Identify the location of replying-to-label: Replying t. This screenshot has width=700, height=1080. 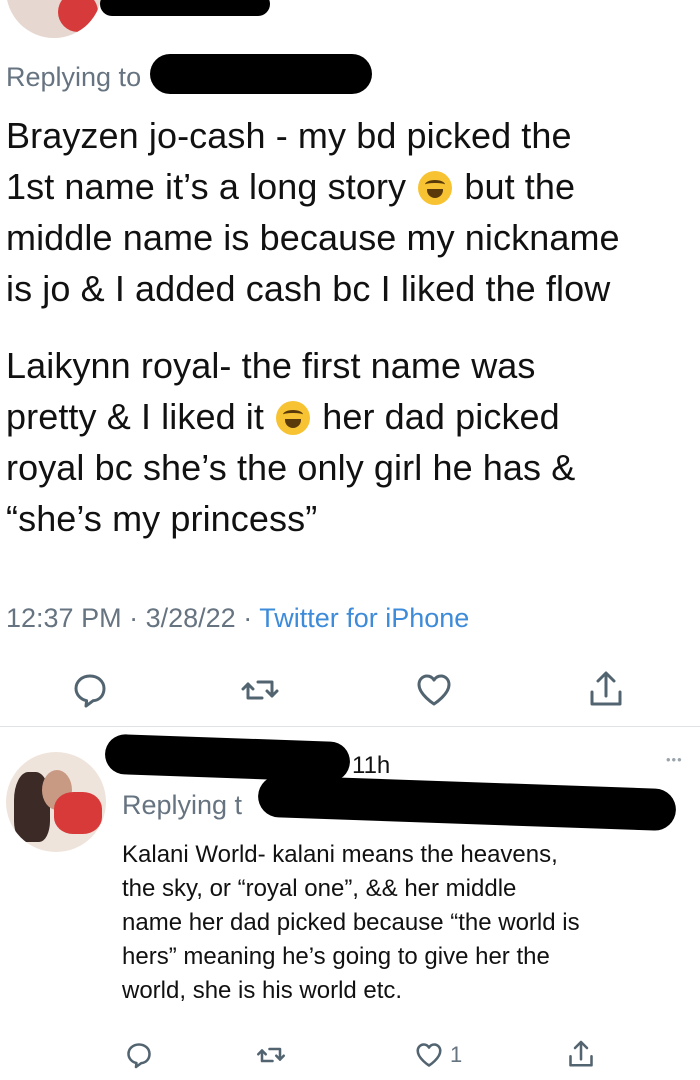
(182, 805).